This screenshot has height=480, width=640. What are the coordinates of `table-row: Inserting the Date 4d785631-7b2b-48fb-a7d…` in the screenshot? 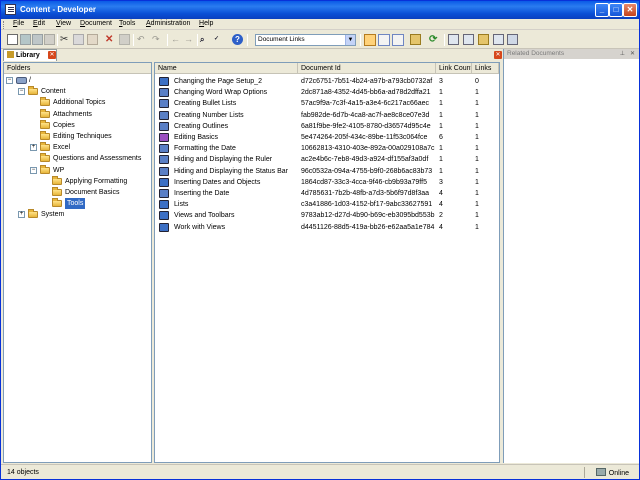 It's located at (327, 193).